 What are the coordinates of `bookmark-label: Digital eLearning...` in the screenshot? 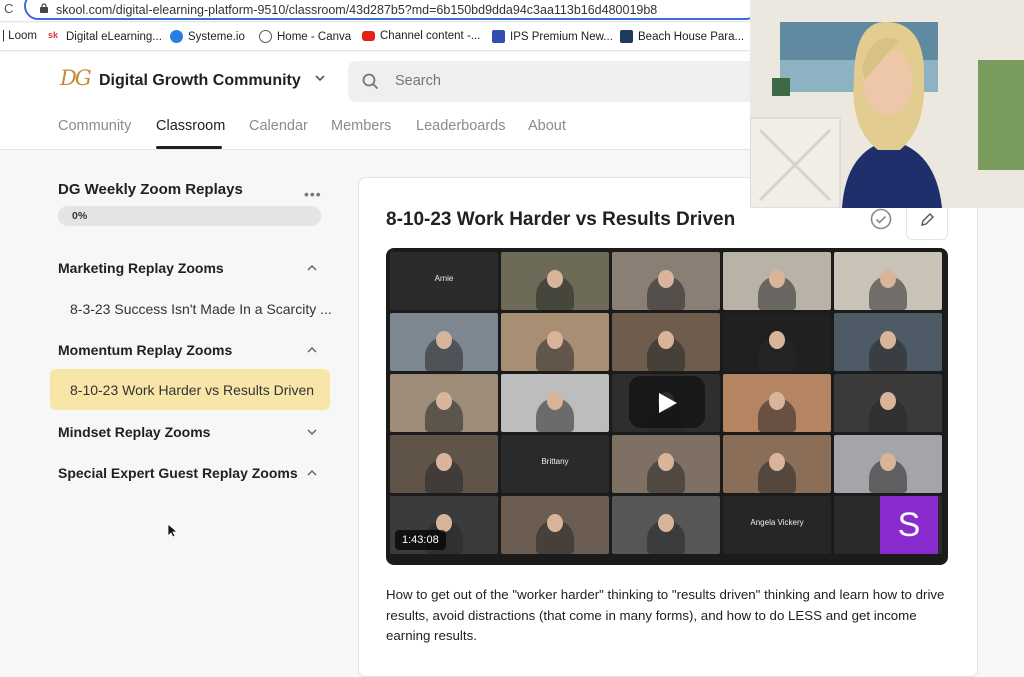 It's located at (114, 36).